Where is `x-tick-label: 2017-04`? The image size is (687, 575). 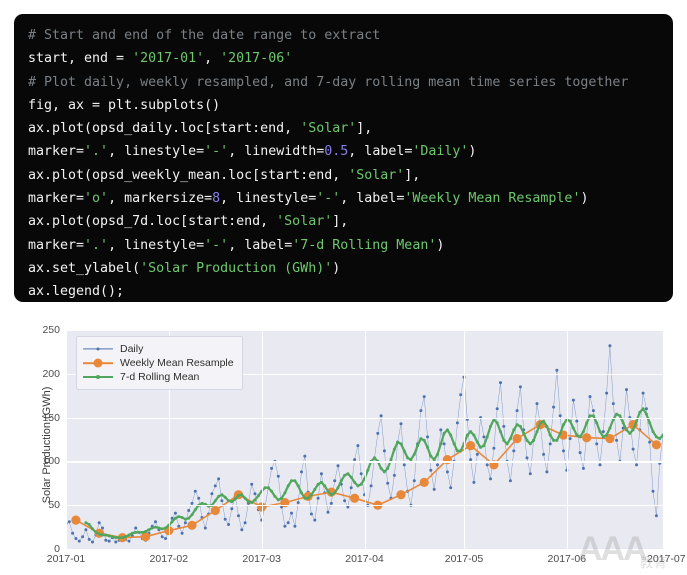 x-tick-label: 2017-04 is located at coordinates (364, 559).